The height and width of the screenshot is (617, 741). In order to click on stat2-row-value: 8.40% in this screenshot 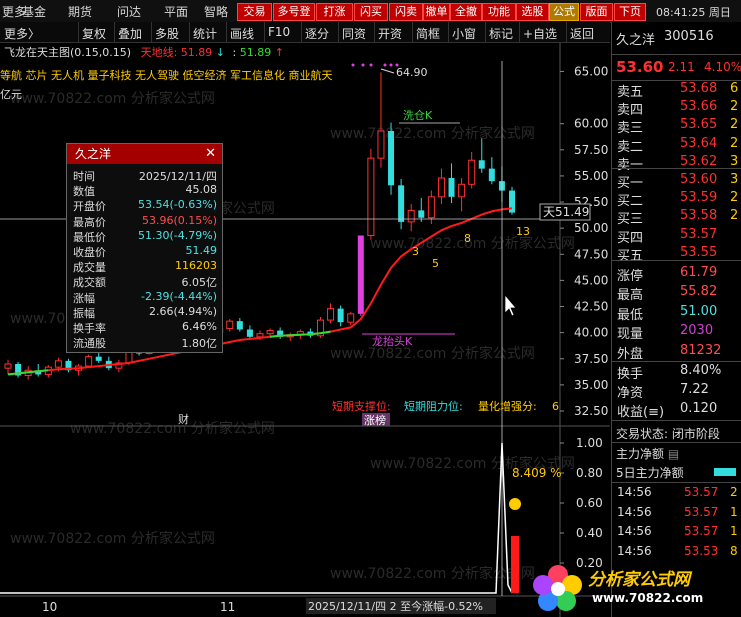, I will do `click(701, 370)`.